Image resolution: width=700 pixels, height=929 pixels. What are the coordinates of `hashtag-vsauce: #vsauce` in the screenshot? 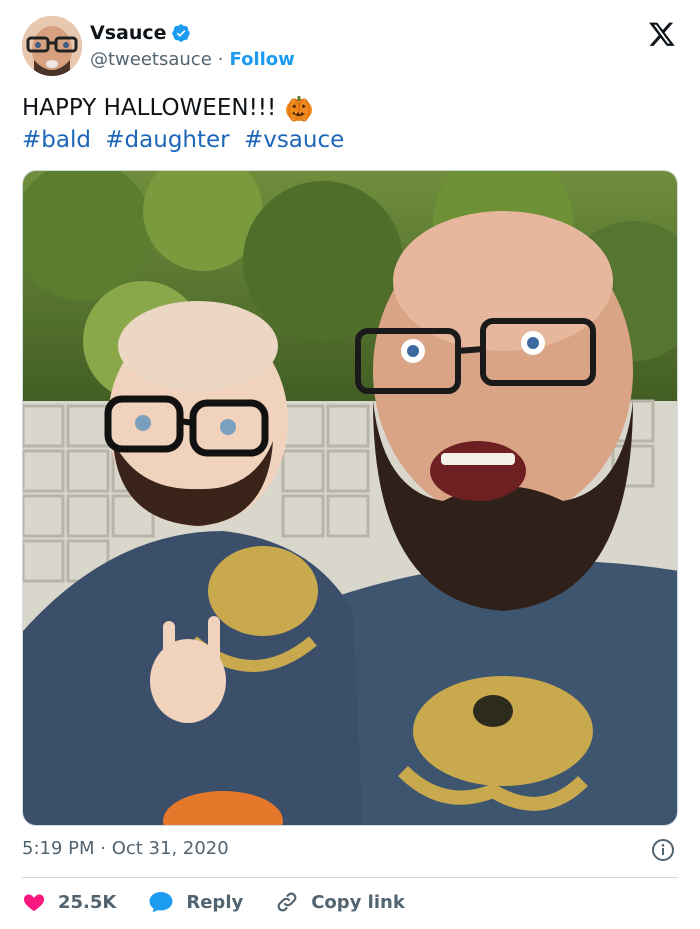 It's located at (294, 140).